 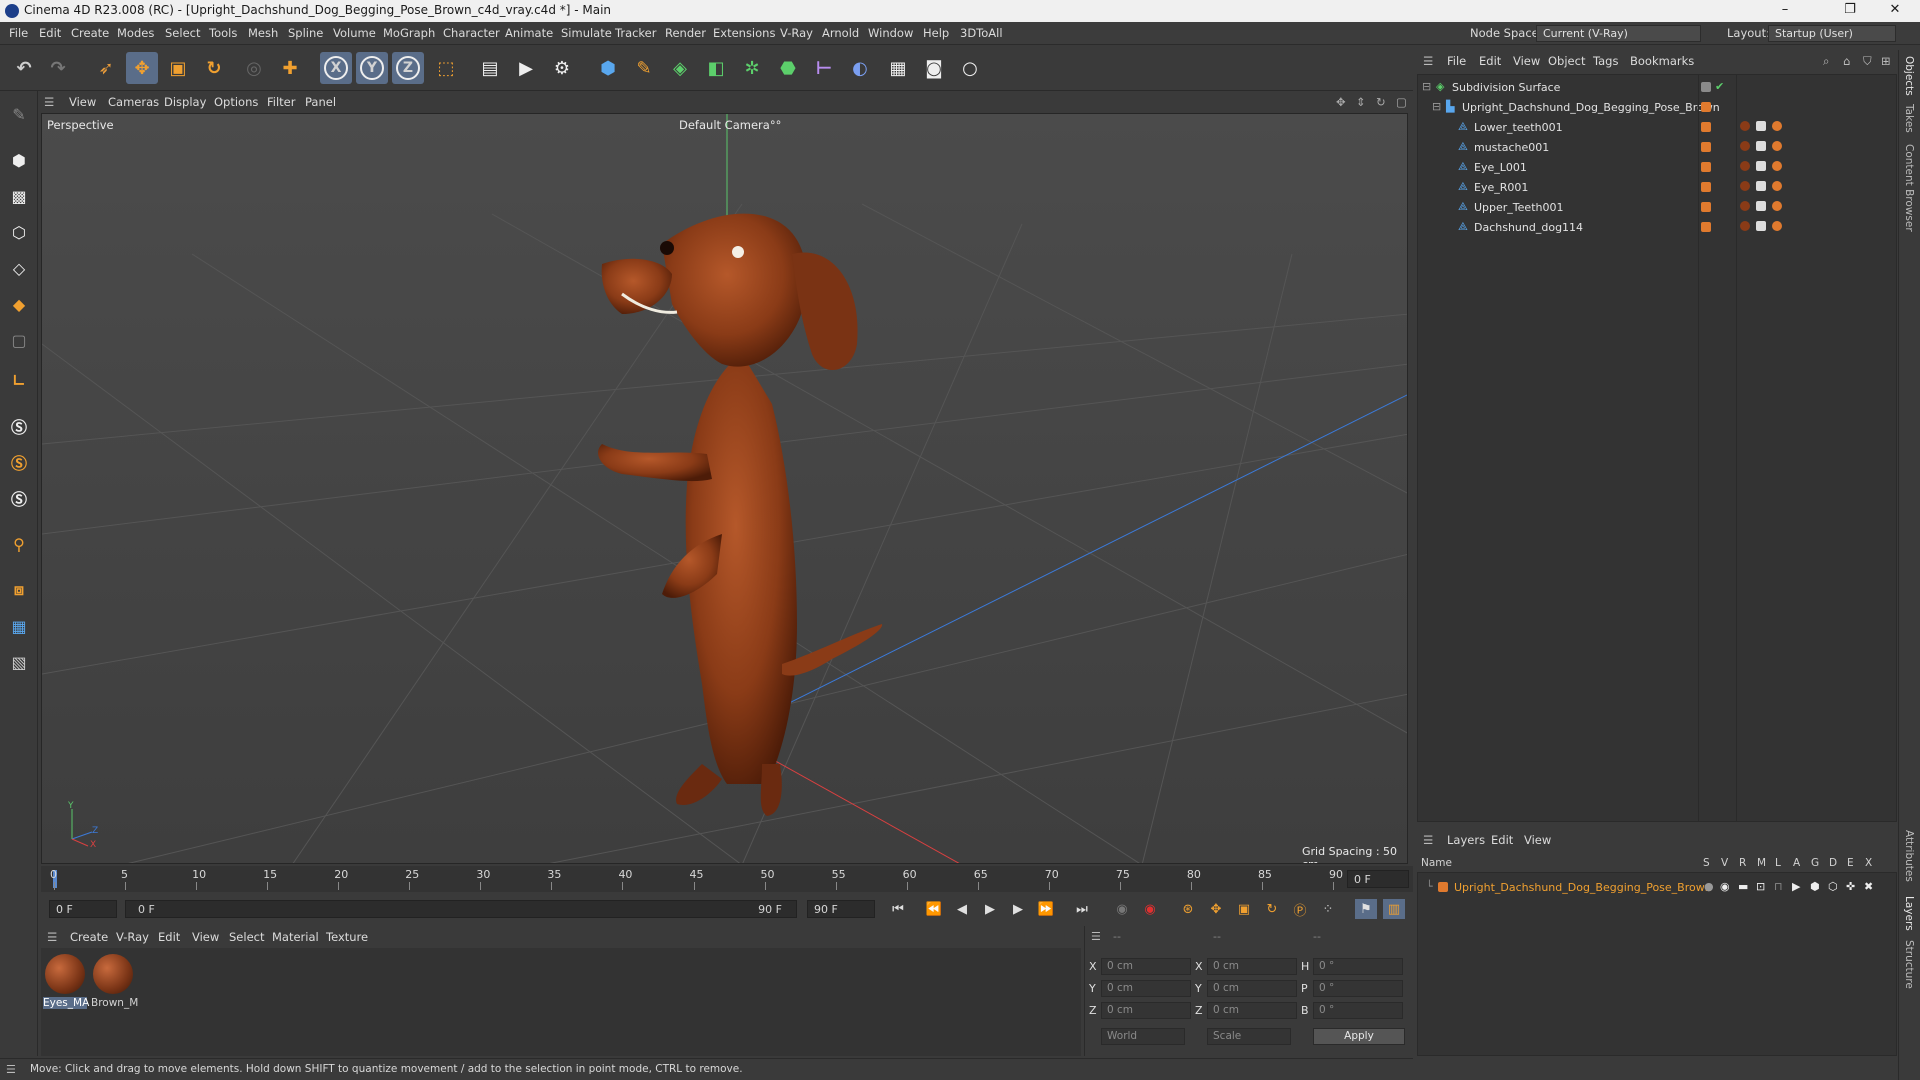 What do you see at coordinates (461, 909) in the screenshot?
I see `frame-range-slider: 0 F 90 F` at bounding box center [461, 909].